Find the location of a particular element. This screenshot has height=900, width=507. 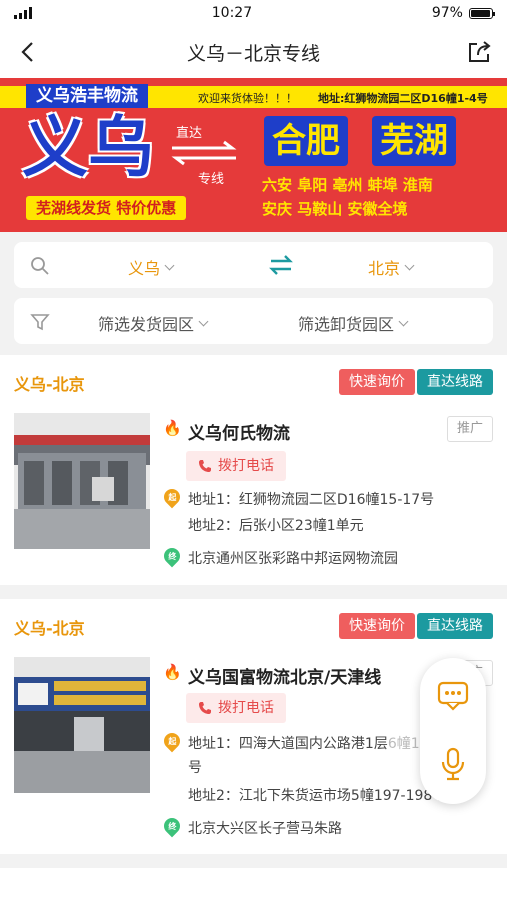

unload-park-label: 筛选卸货园区 is located at coordinates (346, 324).